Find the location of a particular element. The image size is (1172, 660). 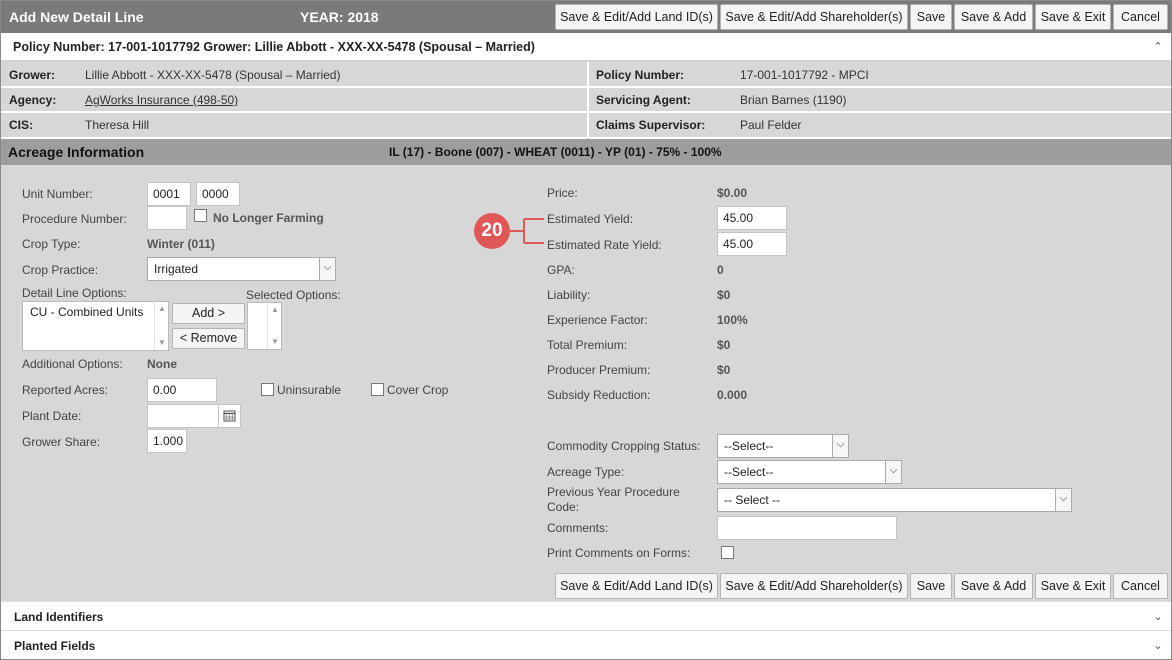

remove-option-button: < Remove is located at coordinates (208, 338).